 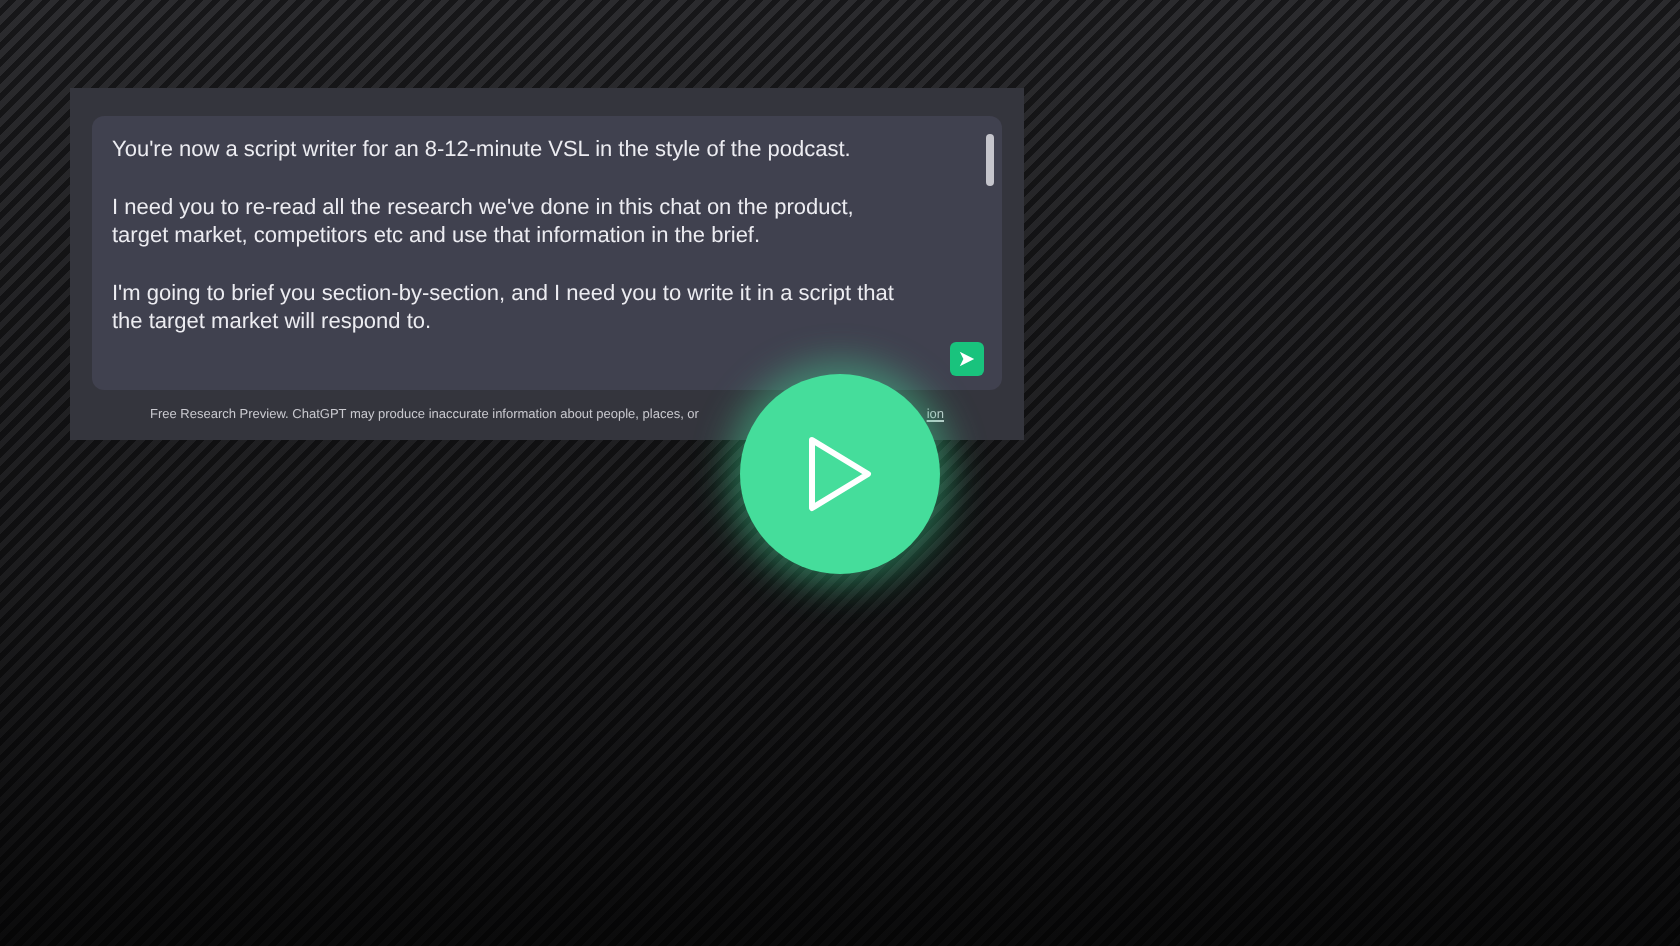 What do you see at coordinates (482, 150) in the screenshot?
I see `prompt-paragraph: You're now a script writer for an 8-12-minute VSL in the style of the podcast.` at bounding box center [482, 150].